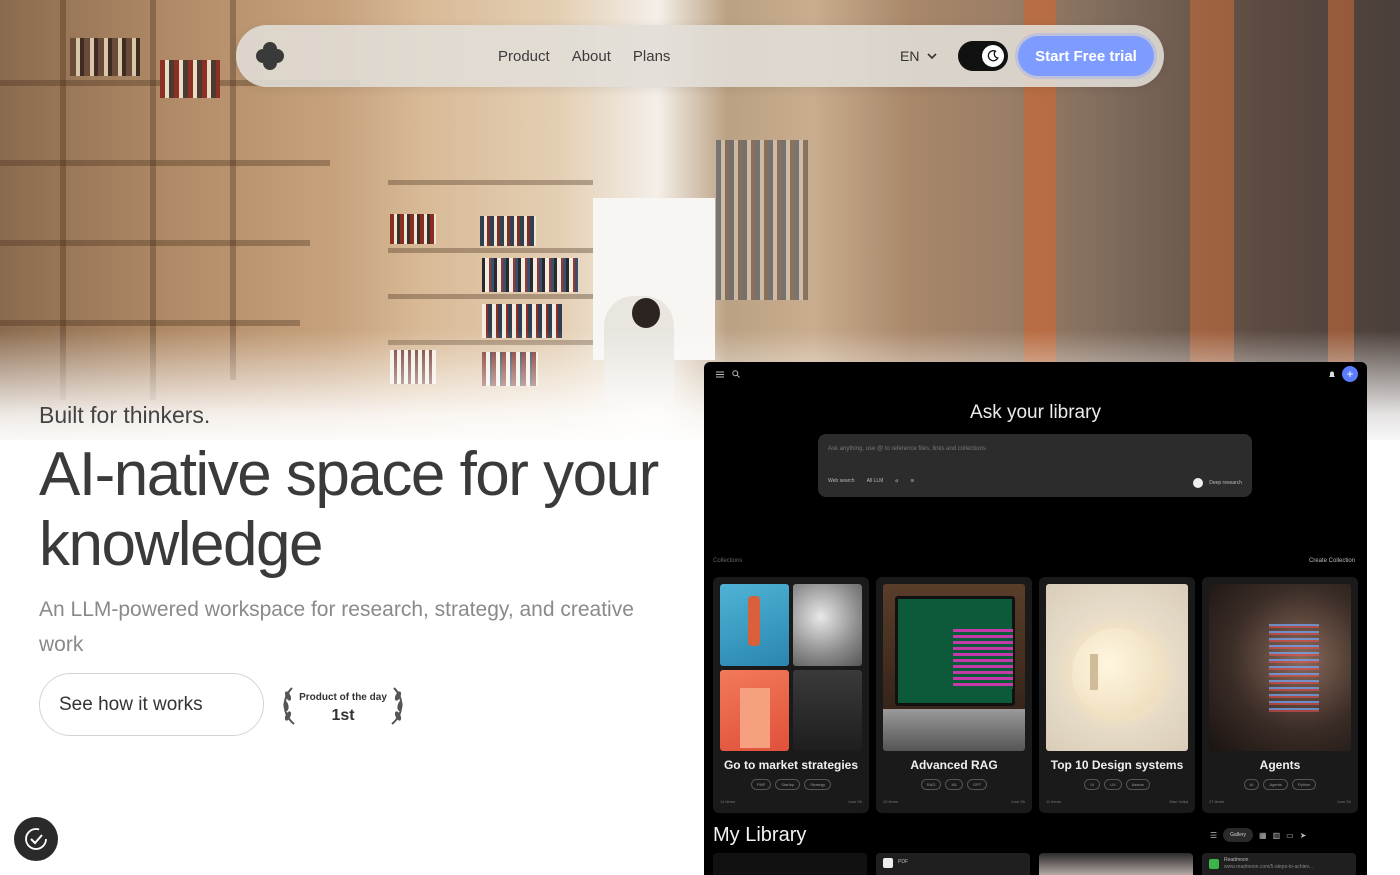  What do you see at coordinates (910, 56) in the screenshot?
I see `language-label: EN` at bounding box center [910, 56].